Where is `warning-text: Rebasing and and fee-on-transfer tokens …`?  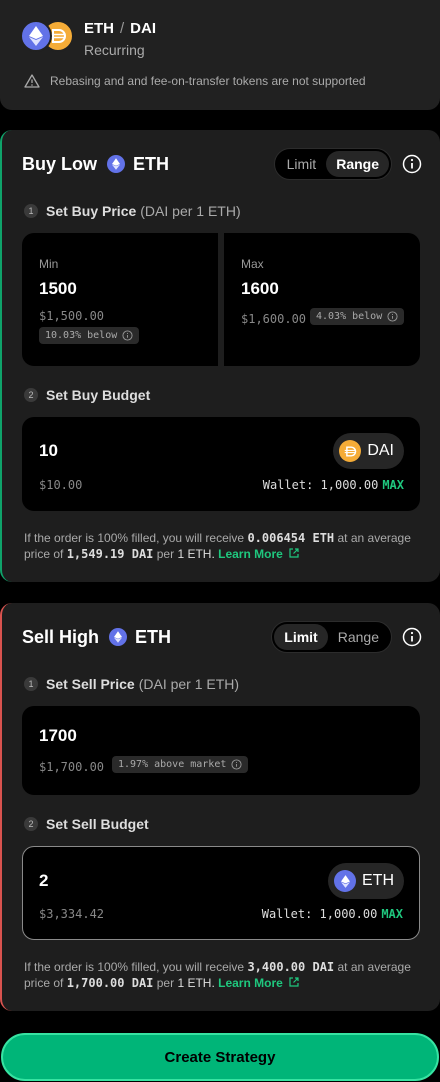 warning-text: Rebasing and and fee-on-transfer tokens … is located at coordinates (208, 81).